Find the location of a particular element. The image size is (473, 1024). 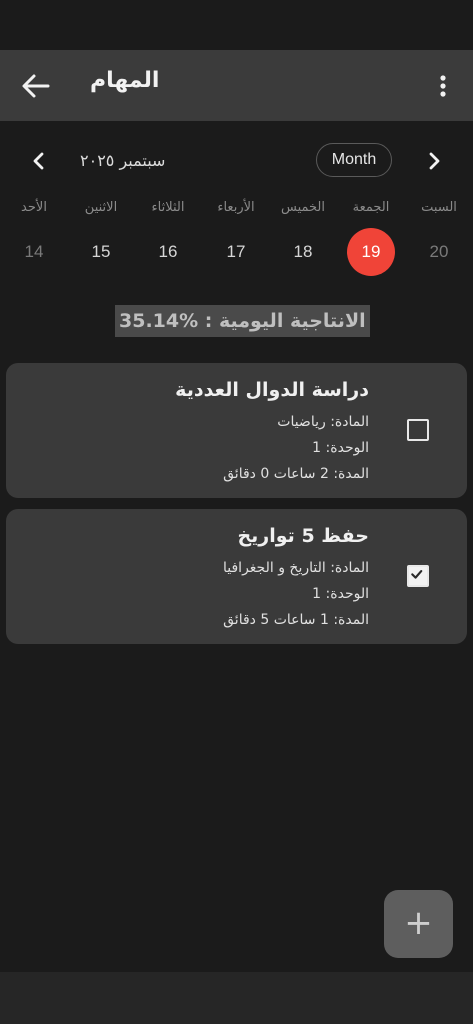

check-icon is located at coordinates (417, 574).